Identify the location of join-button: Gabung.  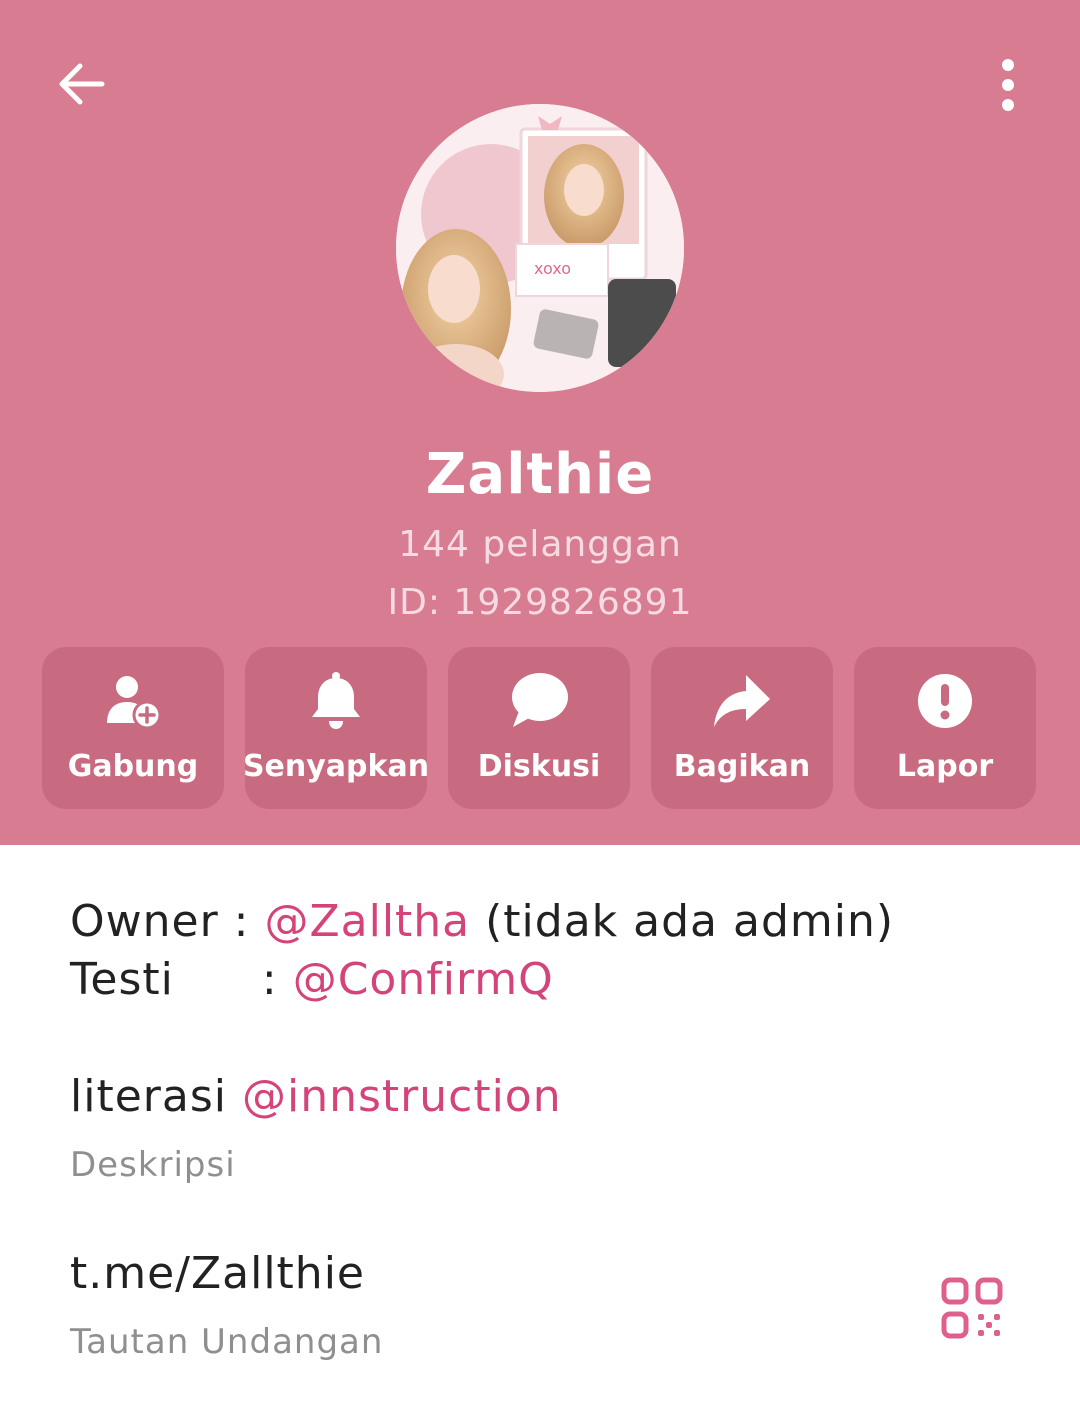
(133, 728).